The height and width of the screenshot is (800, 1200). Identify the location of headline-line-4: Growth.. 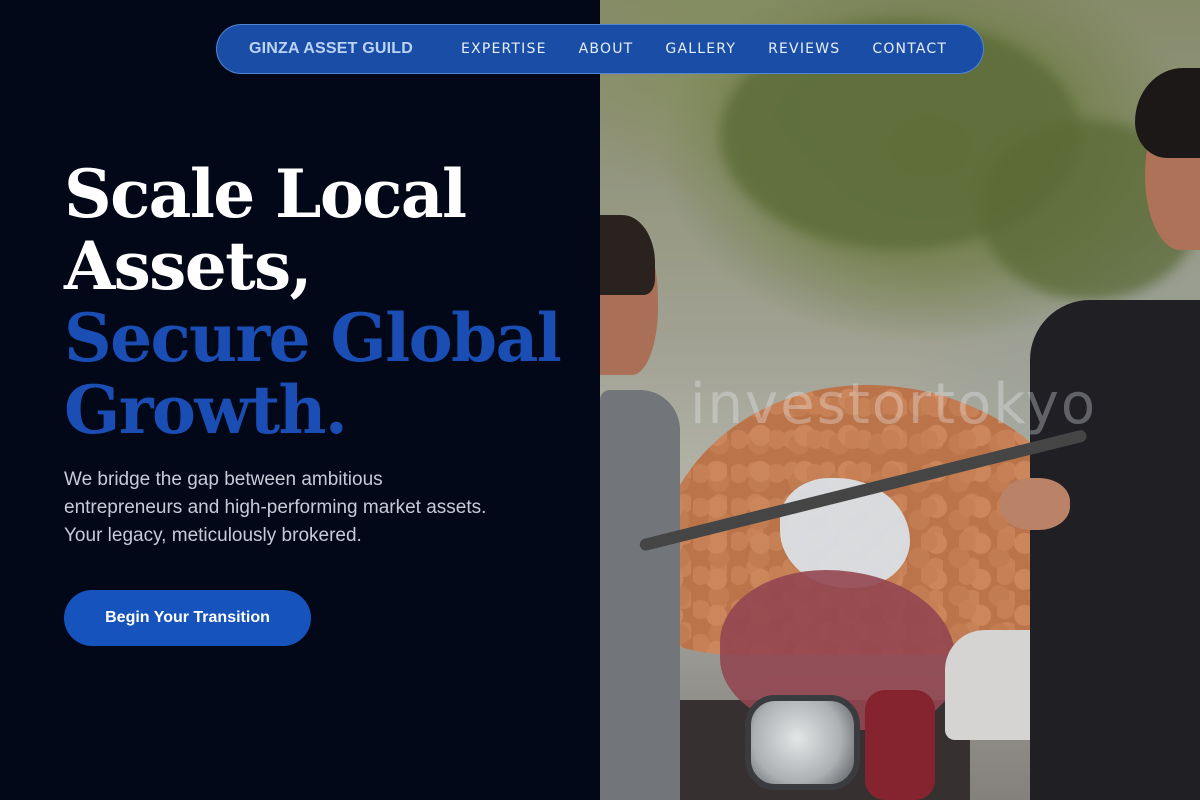
(206, 410).